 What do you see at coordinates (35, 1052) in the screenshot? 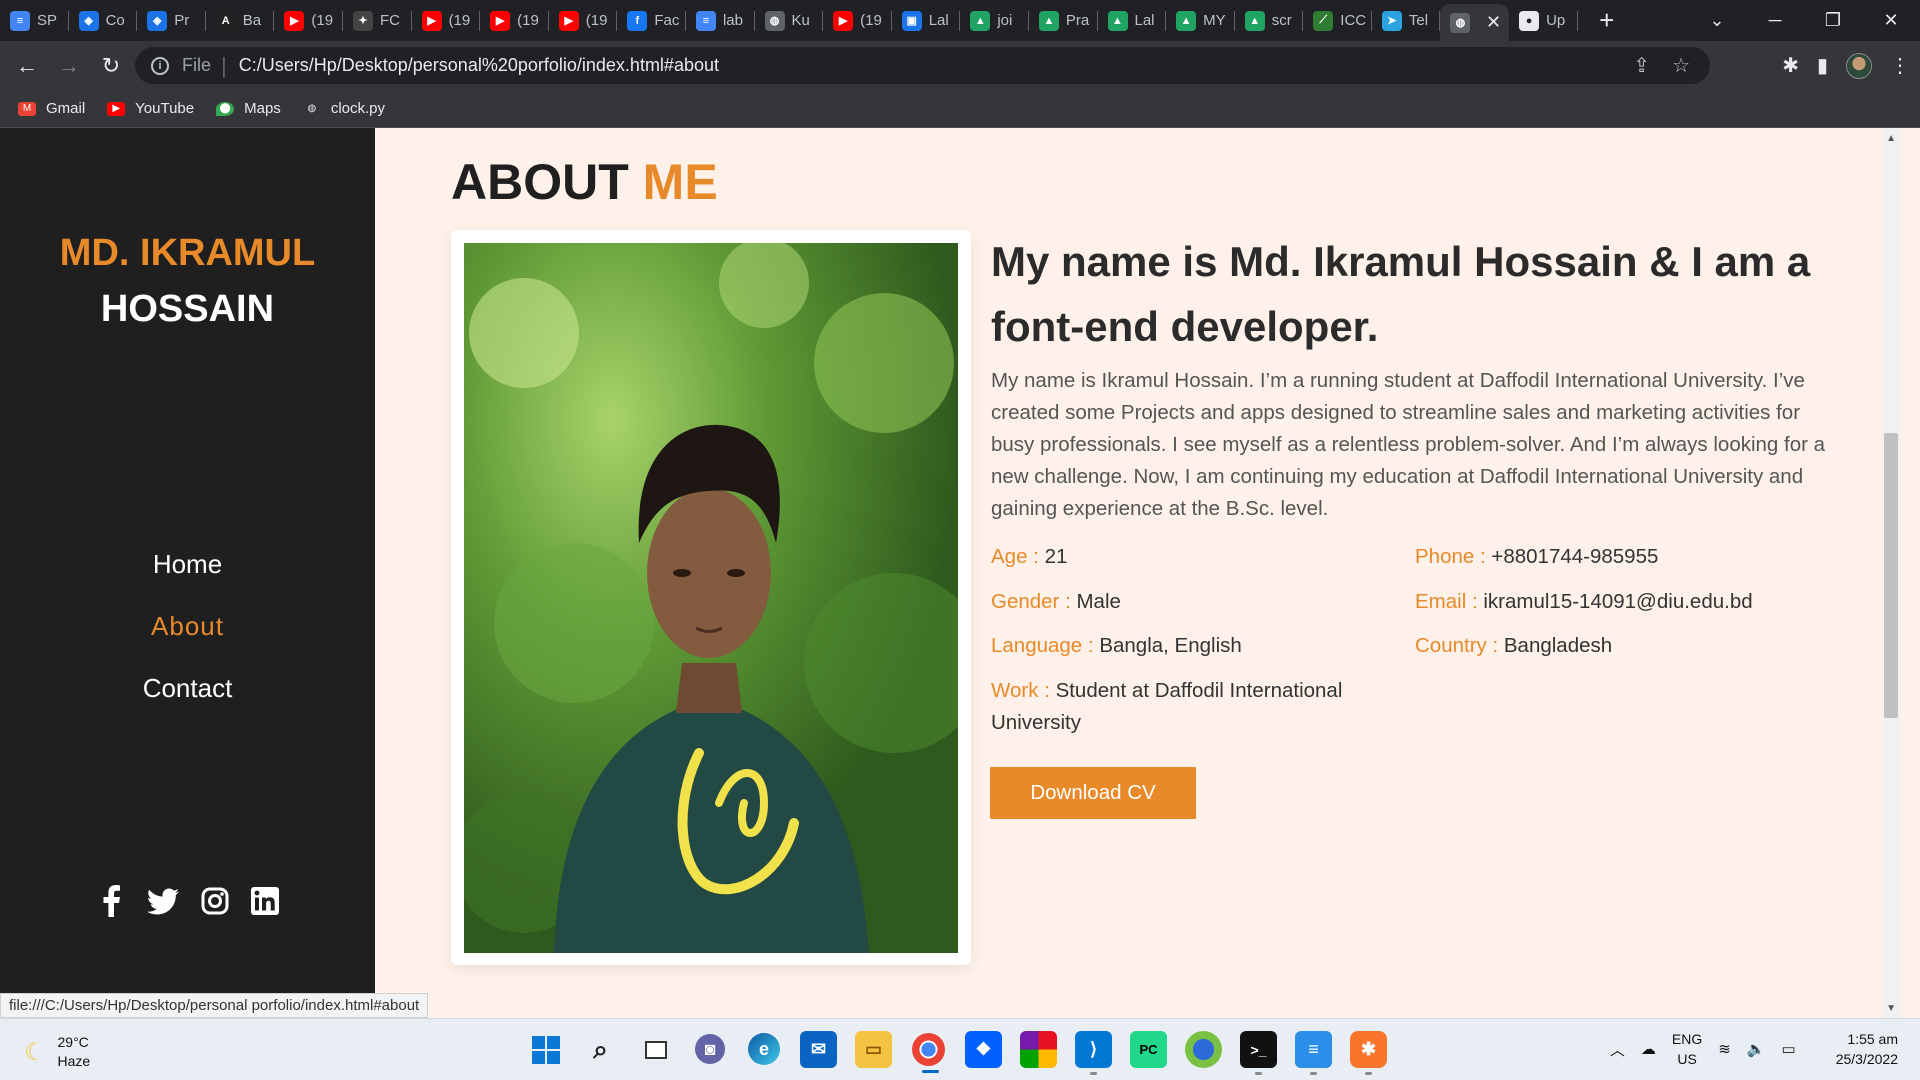
I see `moon-icon: ☾` at bounding box center [35, 1052].